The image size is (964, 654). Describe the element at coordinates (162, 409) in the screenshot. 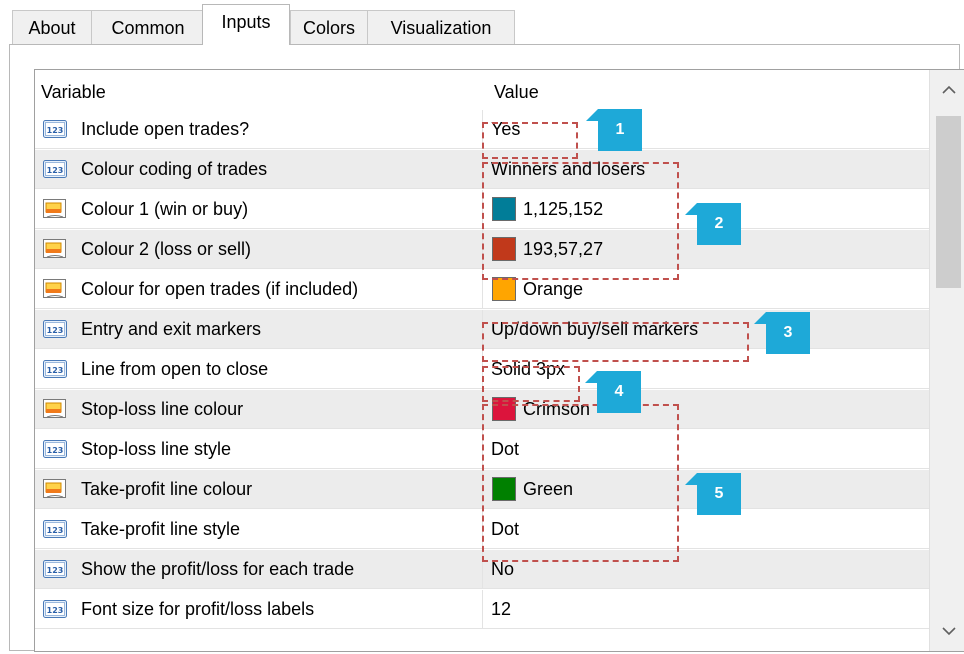

I see `variable-label: Stop-loss line colour` at that location.